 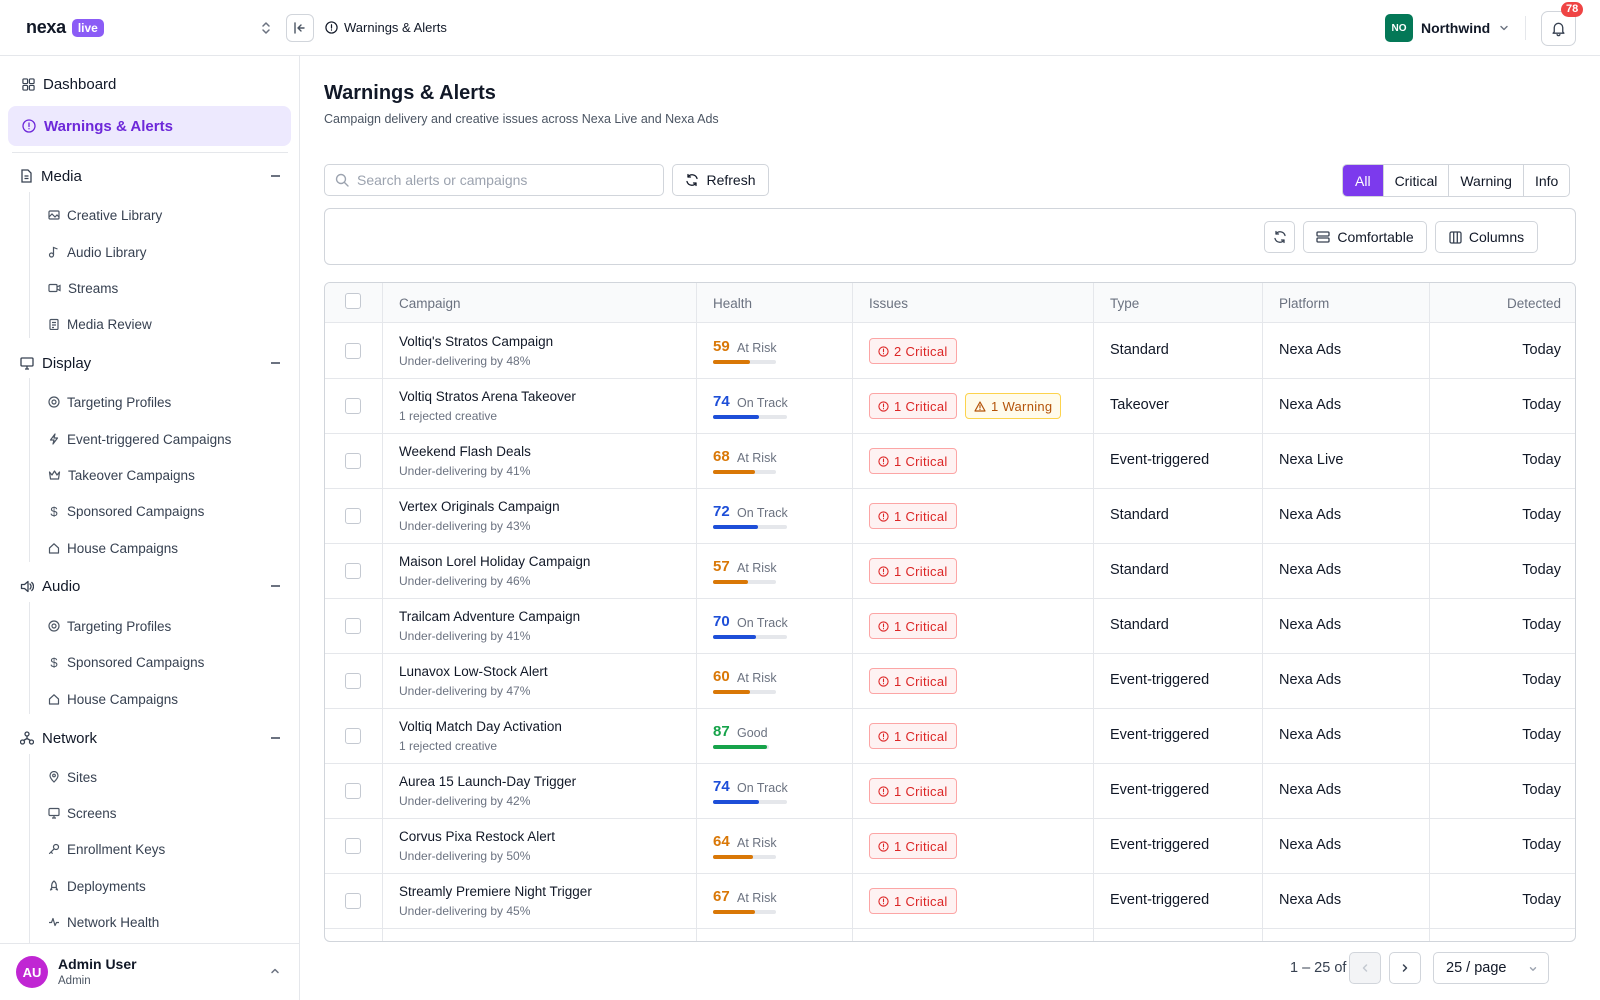 I want to click on chevron-up-icon, so click(x=275, y=971).